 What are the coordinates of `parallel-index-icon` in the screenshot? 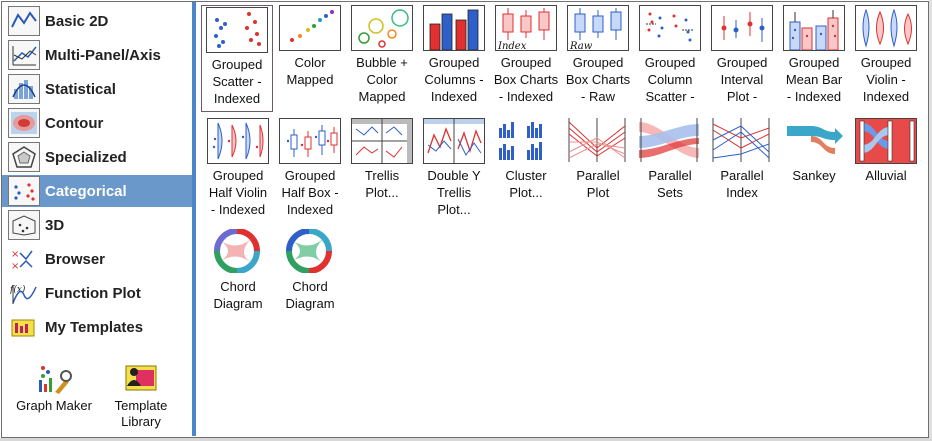 It's located at (742, 141).